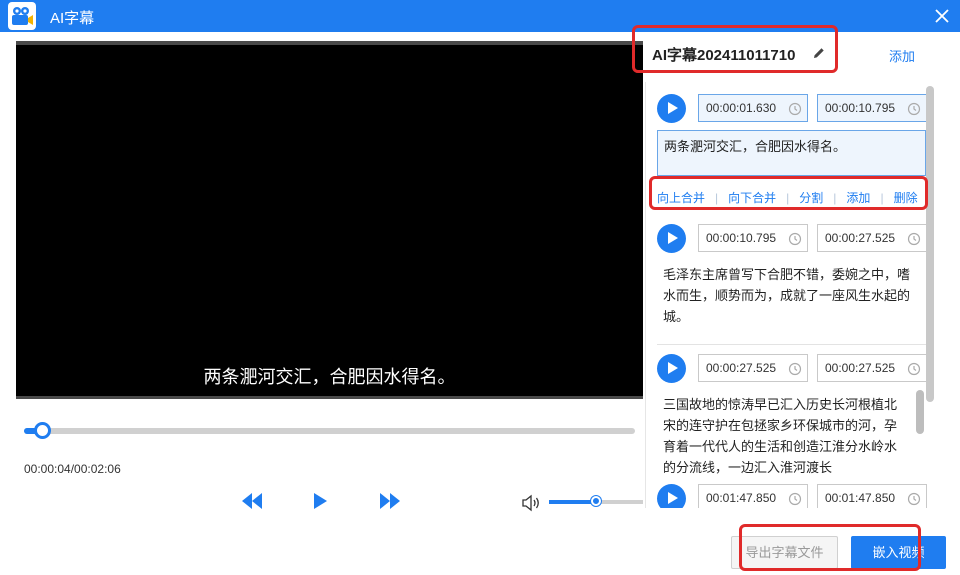 The image size is (960, 575). What do you see at coordinates (741, 368) in the screenshot?
I see `start-time-value: 00:00:27.525` at bounding box center [741, 368].